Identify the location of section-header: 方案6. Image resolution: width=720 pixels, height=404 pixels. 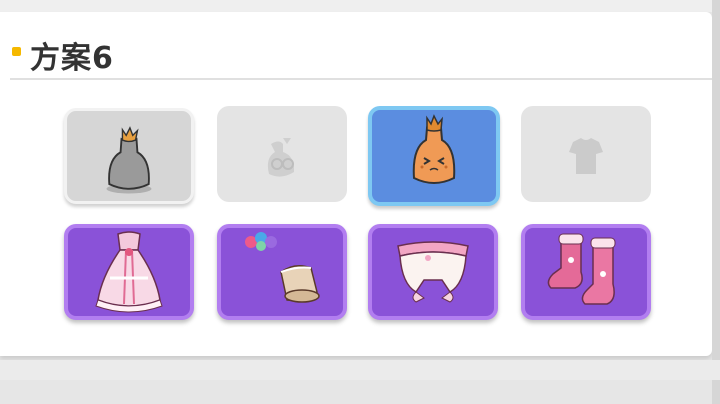
(360, 53).